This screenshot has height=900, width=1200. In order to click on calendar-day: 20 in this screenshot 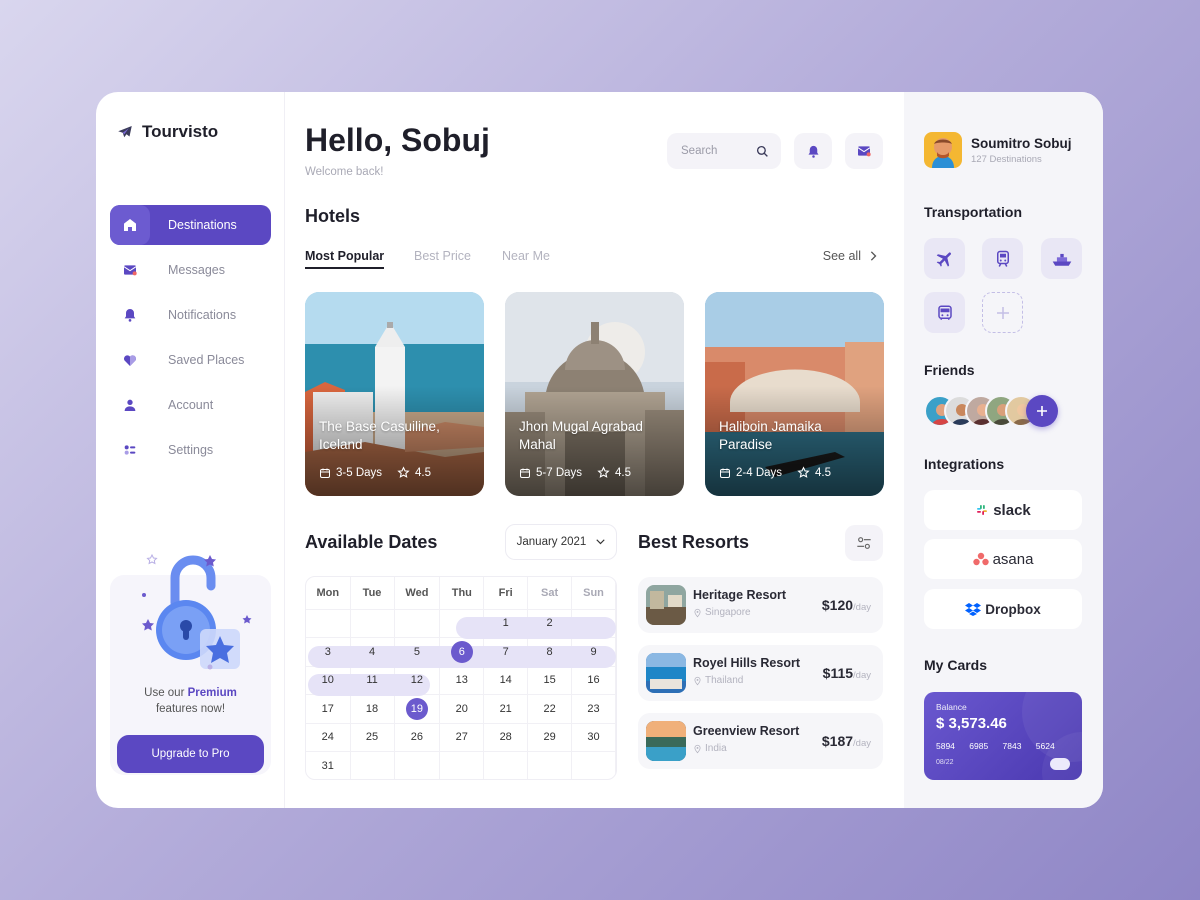, I will do `click(462, 709)`.